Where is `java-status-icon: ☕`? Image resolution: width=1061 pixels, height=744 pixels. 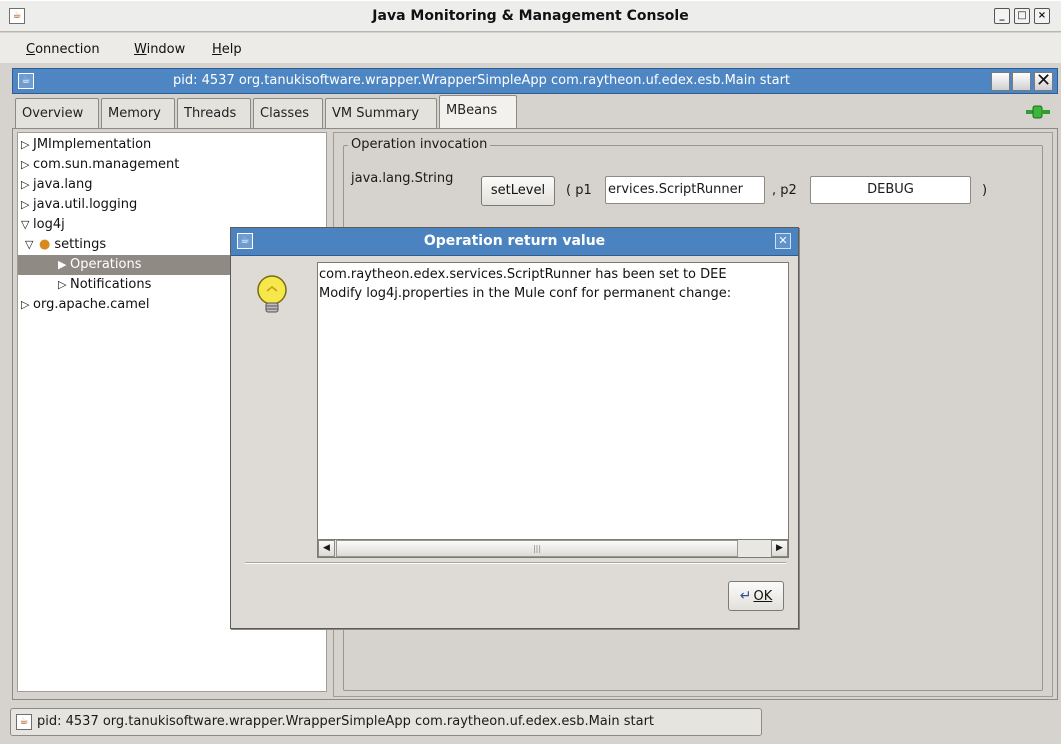 java-status-icon: ☕ is located at coordinates (24, 722).